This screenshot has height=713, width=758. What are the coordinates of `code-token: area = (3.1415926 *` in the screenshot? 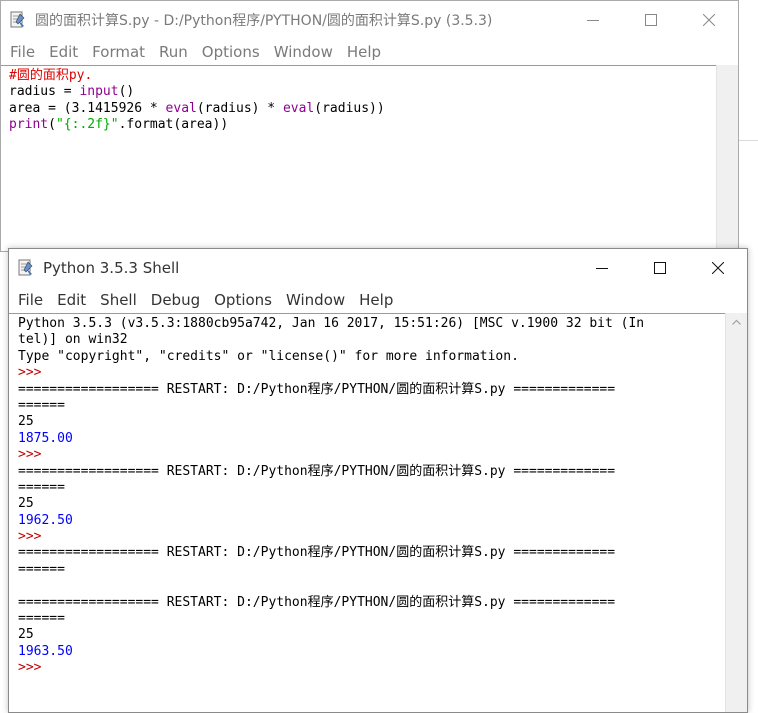 It's located at (87, 108).